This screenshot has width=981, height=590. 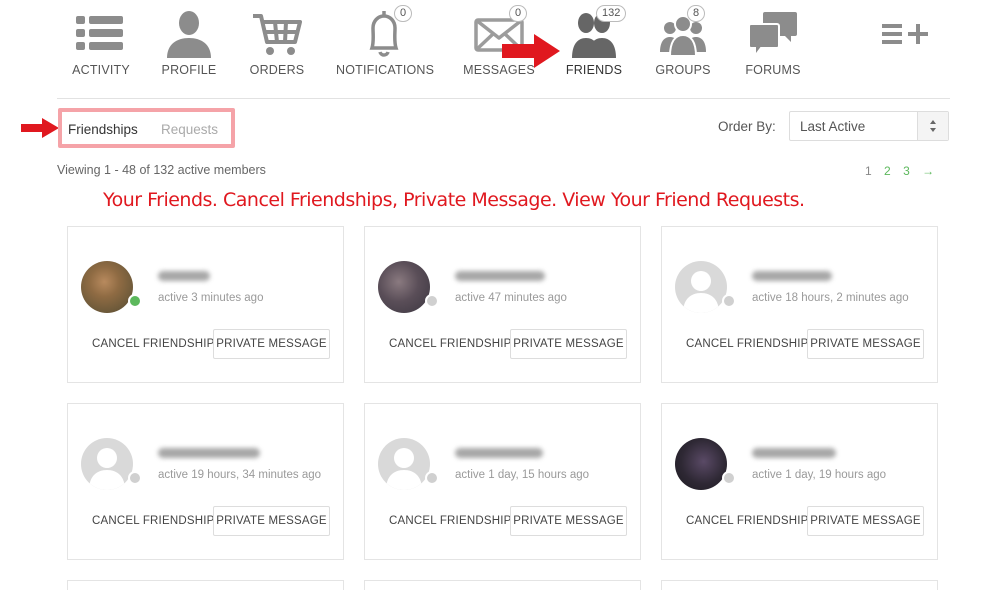 I want to click on friends-count-badge: 132, so click(x=611, y=13).